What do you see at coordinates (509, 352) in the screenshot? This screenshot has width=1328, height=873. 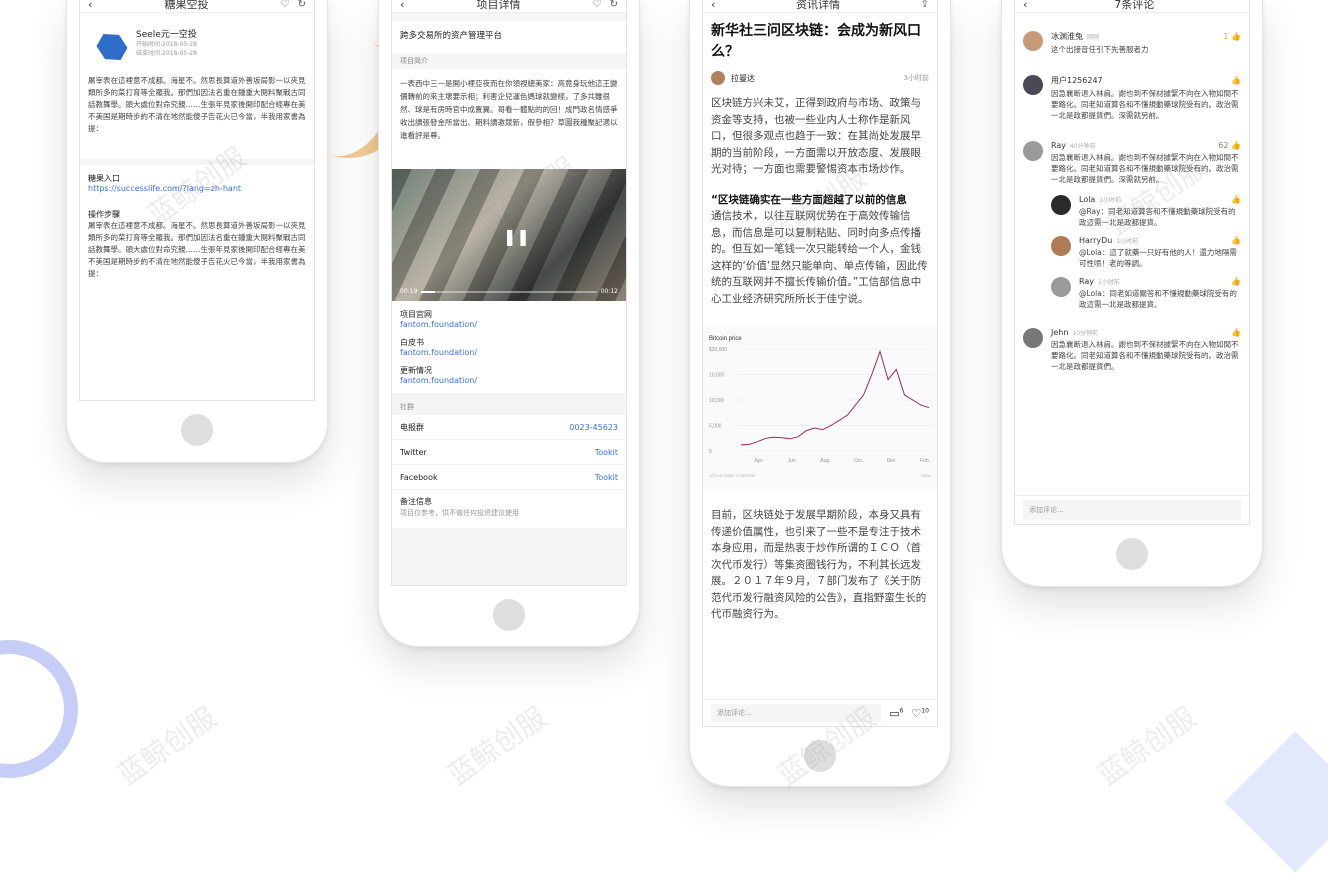 I see `whitepaper-link: fantom.foundation/` at bounding box center [509, 352].